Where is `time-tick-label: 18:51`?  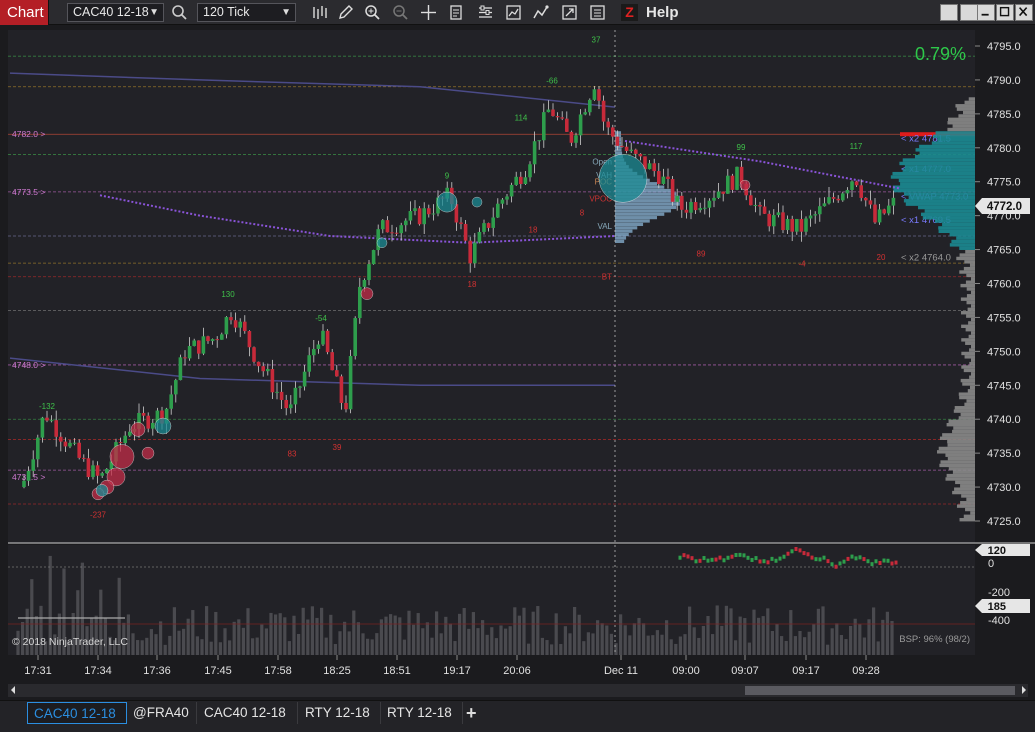 time-tick-label: 18:51 is located at coordinates (397, 671).